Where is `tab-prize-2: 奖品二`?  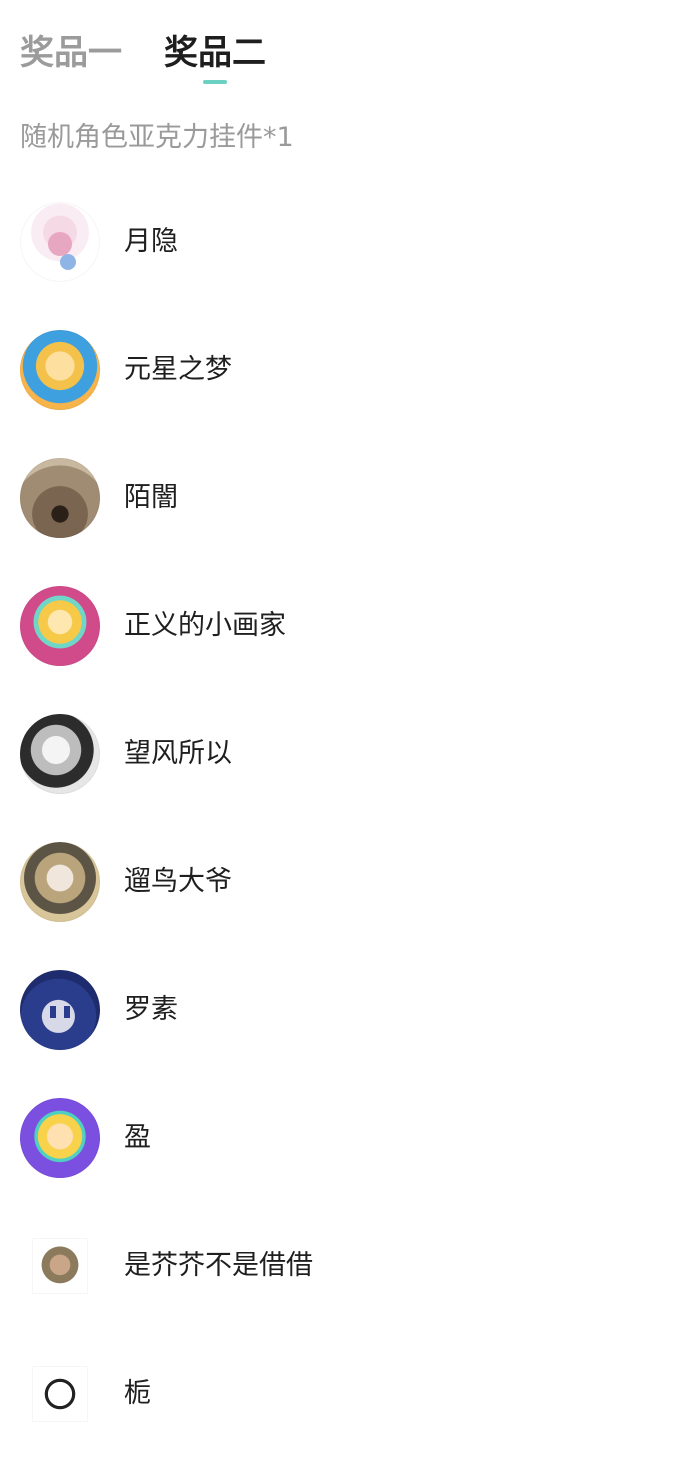 tab-prize-2: 奖品二 is located at coordinates (215, 56).